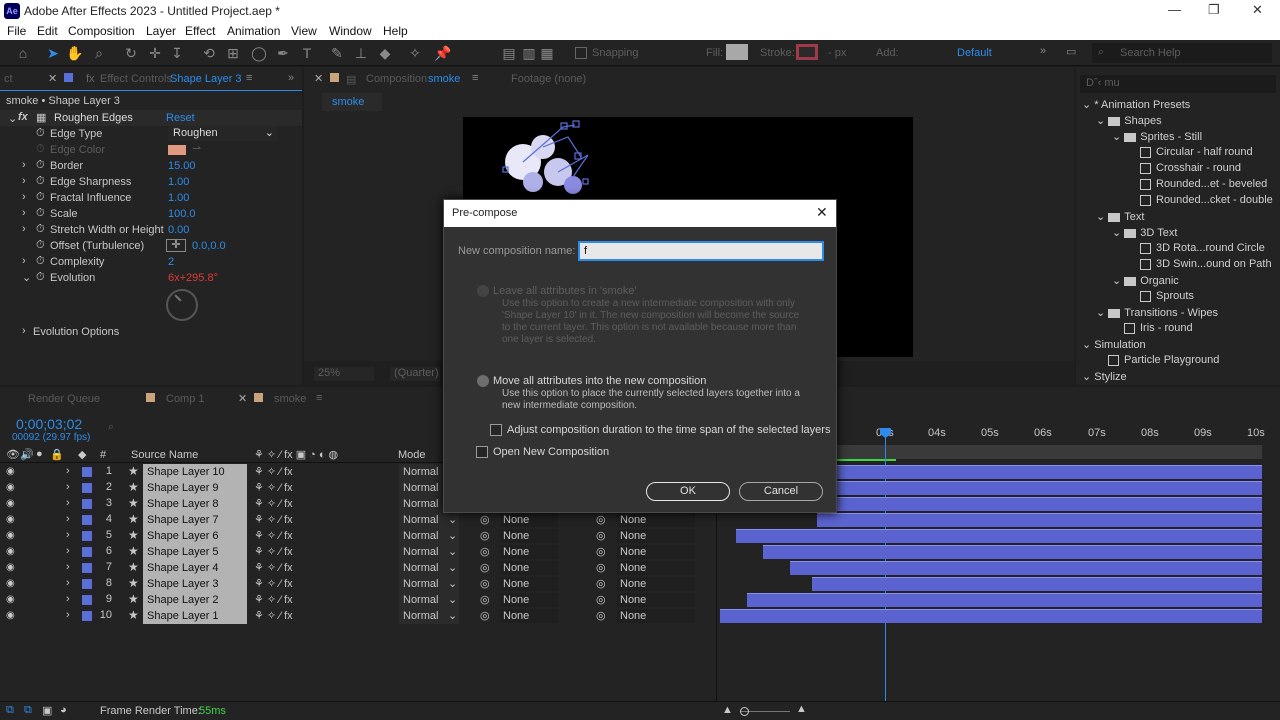 This screenshot has height=720, width=1280. Describe the element at coordinates (1114, 344) in the screenshot. I see `effect-category-simulation: ⌄ Simulation` at that location.